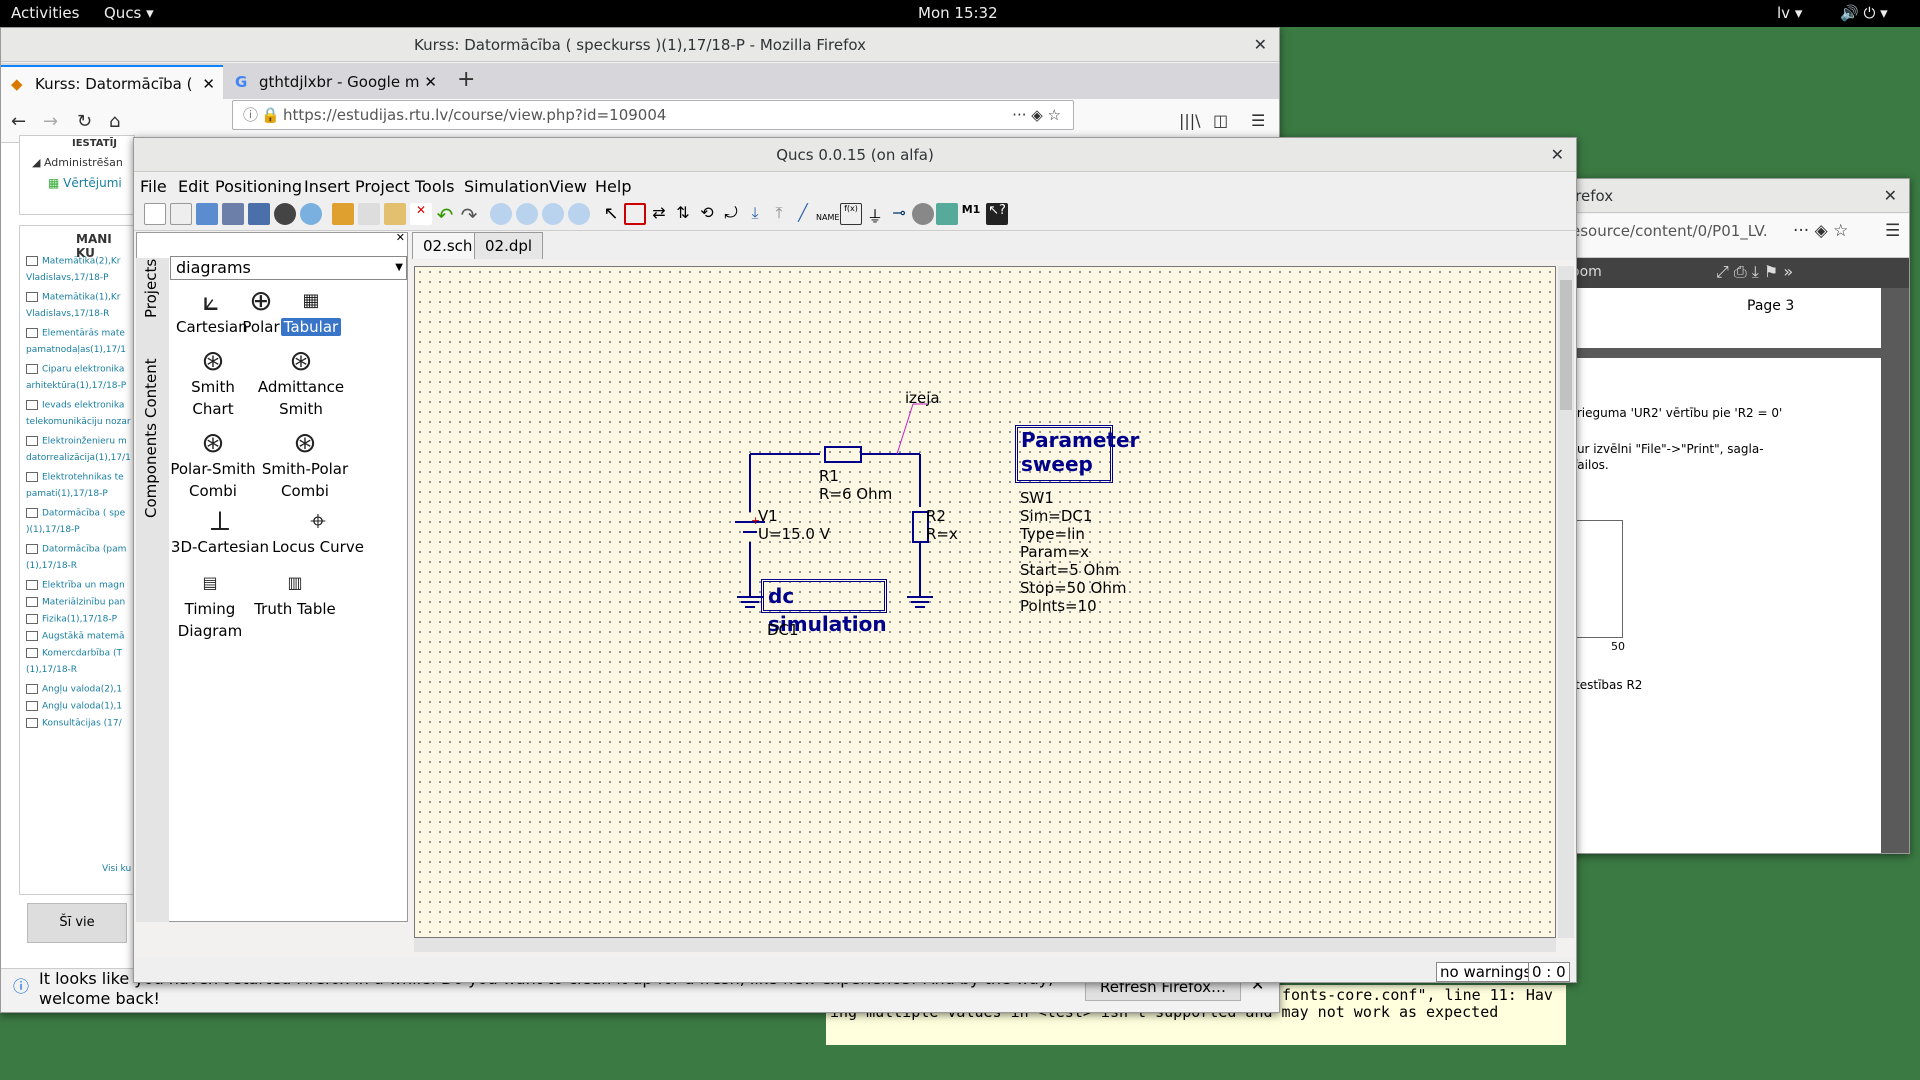 This screenshot has height=1080, width=1920. I want to click on r1-value: R=6 Ohm, so click(855, 494).